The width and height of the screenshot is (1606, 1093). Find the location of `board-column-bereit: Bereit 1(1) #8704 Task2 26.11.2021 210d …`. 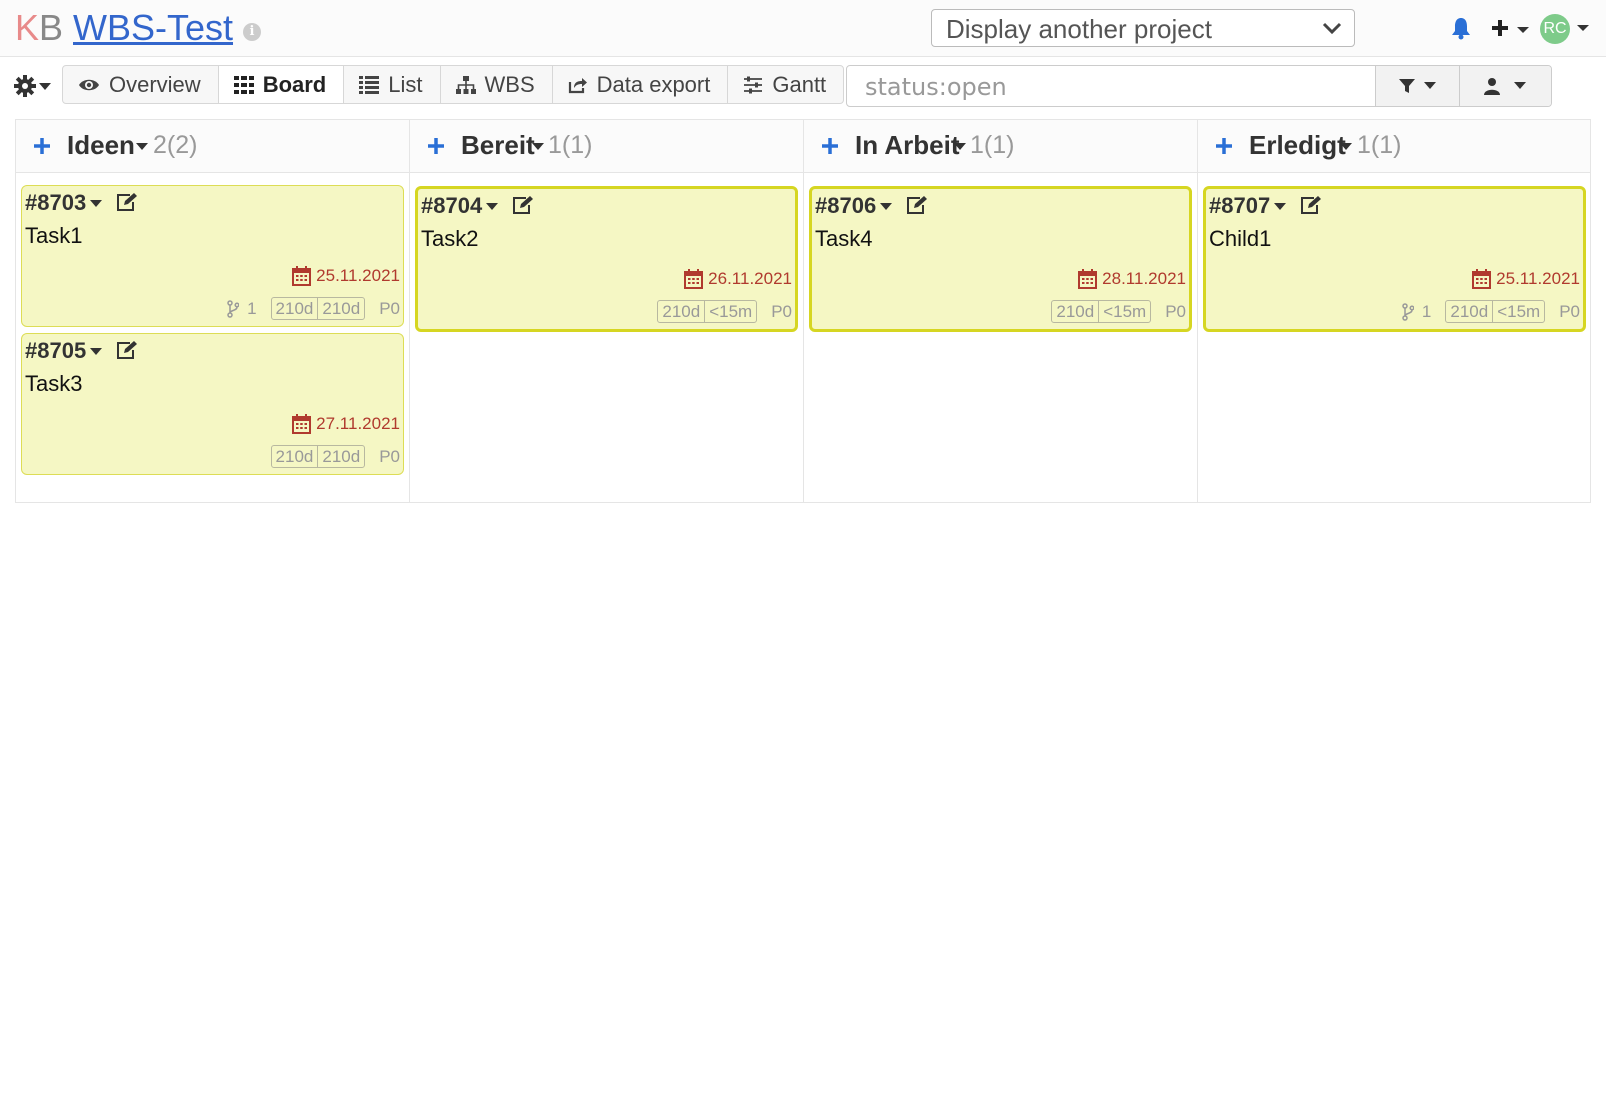

board-column-bereit: Bereit 1(1) #8704 Task2 26.11.2021 210d … is located at coordinates (607, 311).